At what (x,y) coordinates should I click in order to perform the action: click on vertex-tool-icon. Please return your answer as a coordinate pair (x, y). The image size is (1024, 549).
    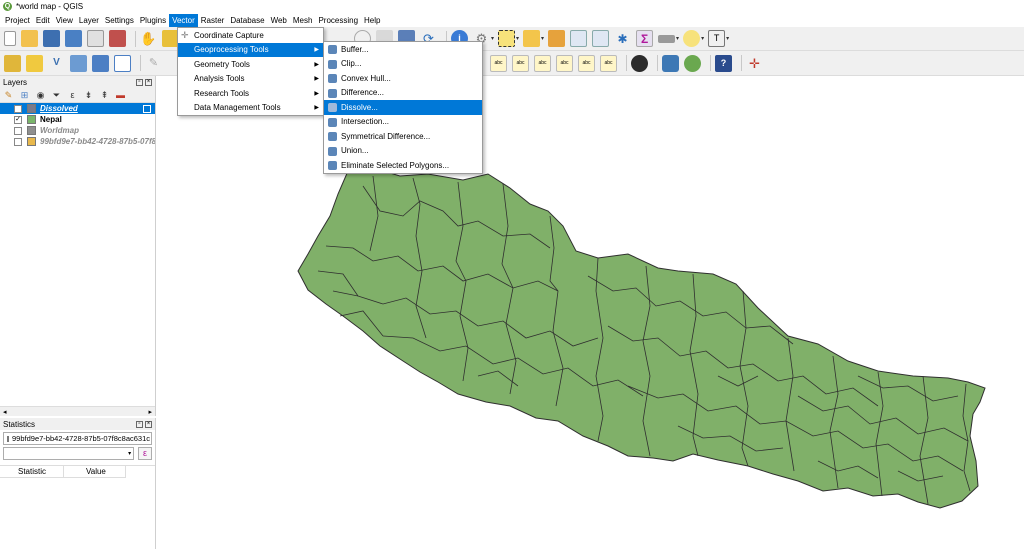
    Looking at the image, I should click on (100, 63).